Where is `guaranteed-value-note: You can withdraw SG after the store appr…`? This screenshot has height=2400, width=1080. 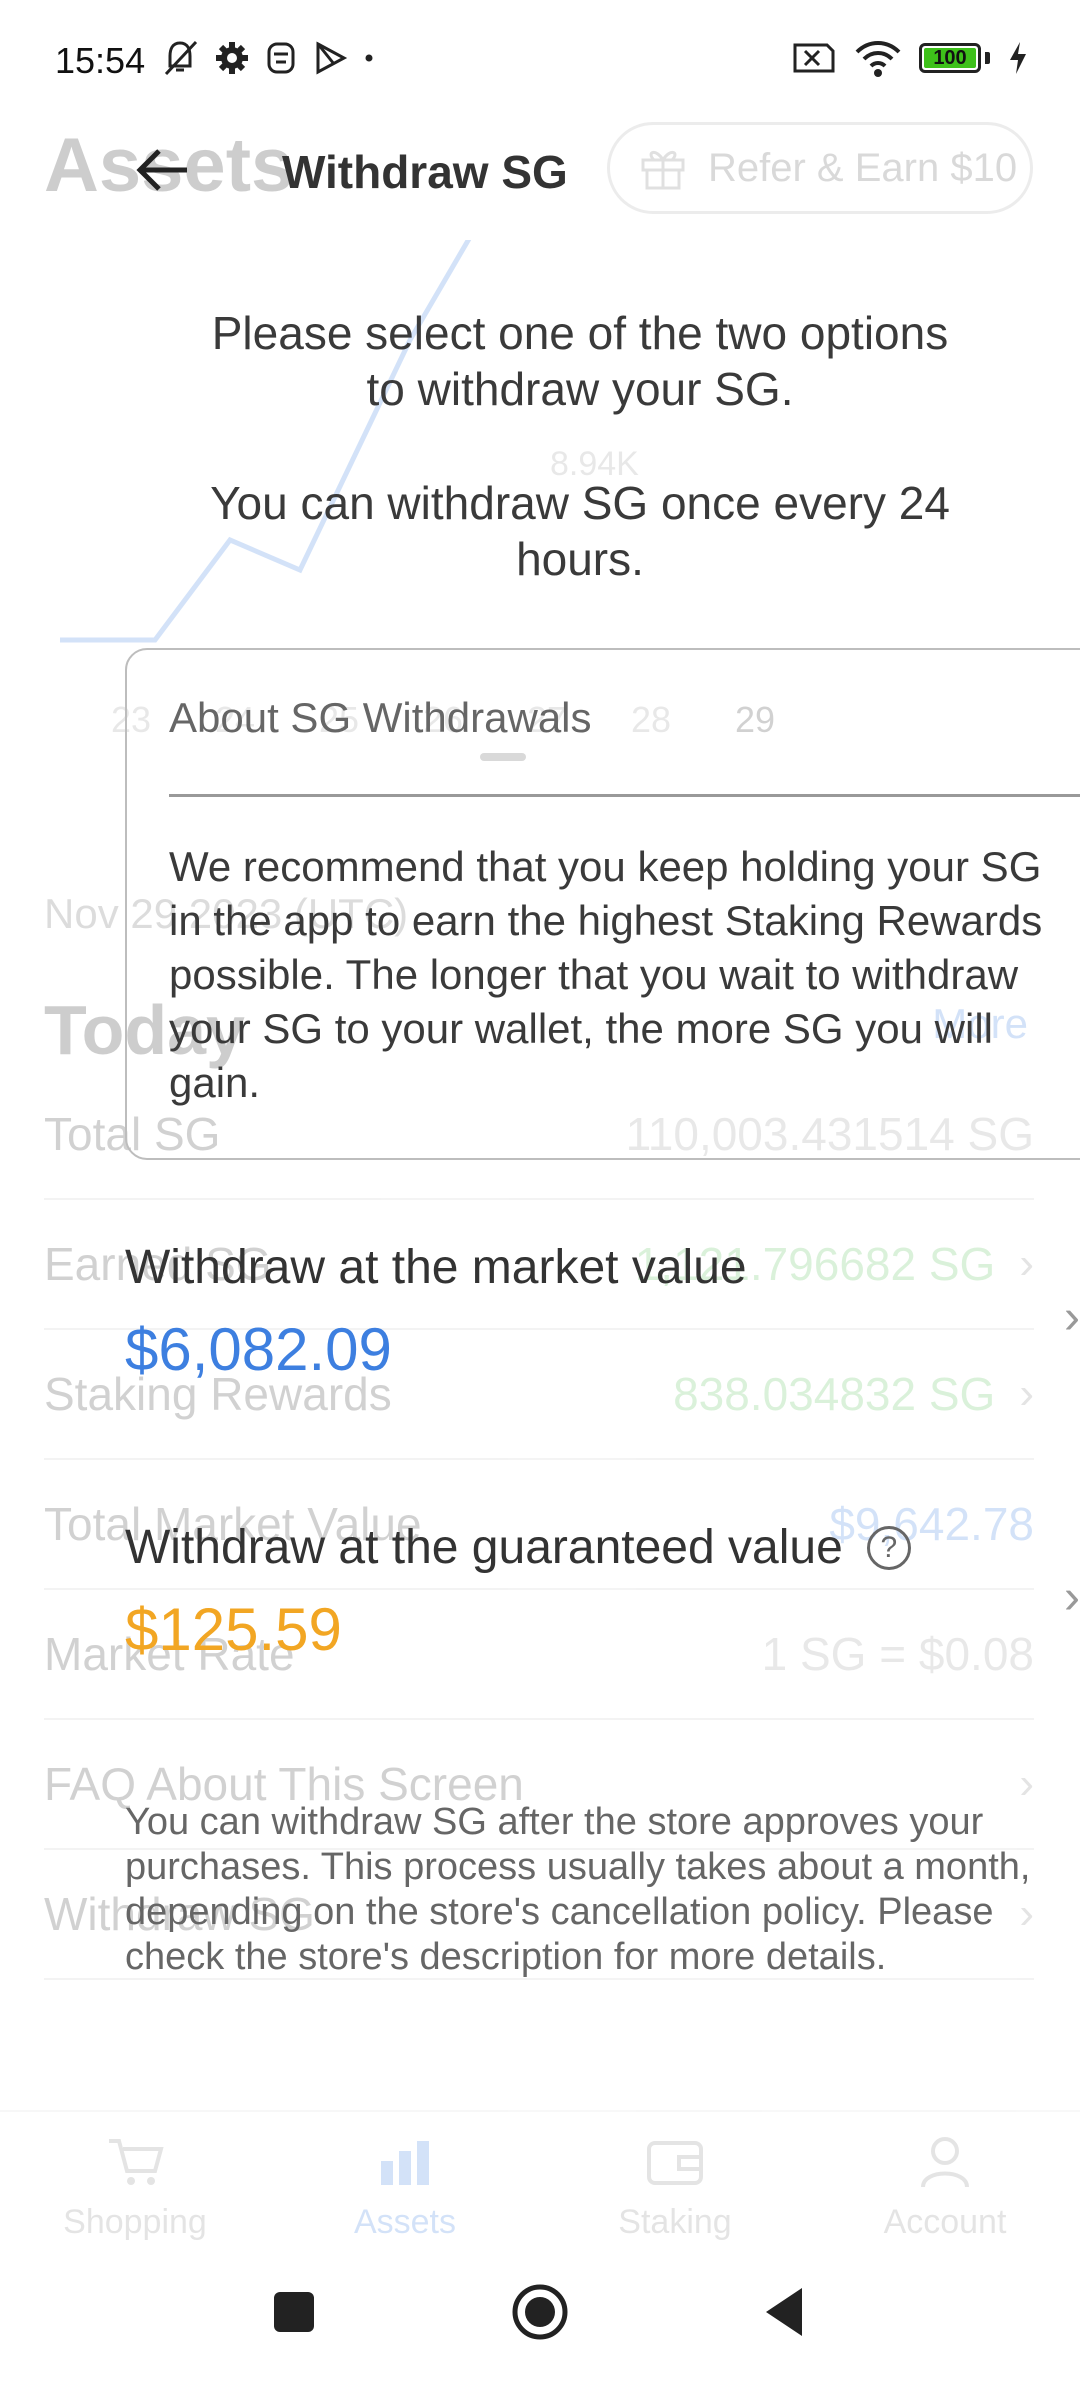 guaranteed-value-note: You can withdraw SG after the store appr… is located at coordinates (578, 1889).